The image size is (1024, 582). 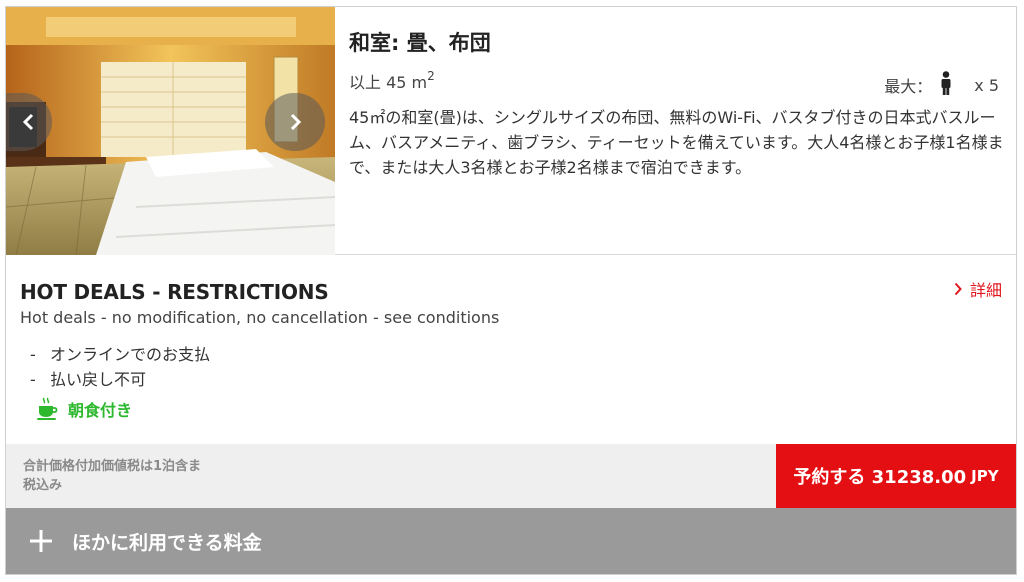 I want to click on max-occupancy: 最大： x 5, so click(x=941, y=85).